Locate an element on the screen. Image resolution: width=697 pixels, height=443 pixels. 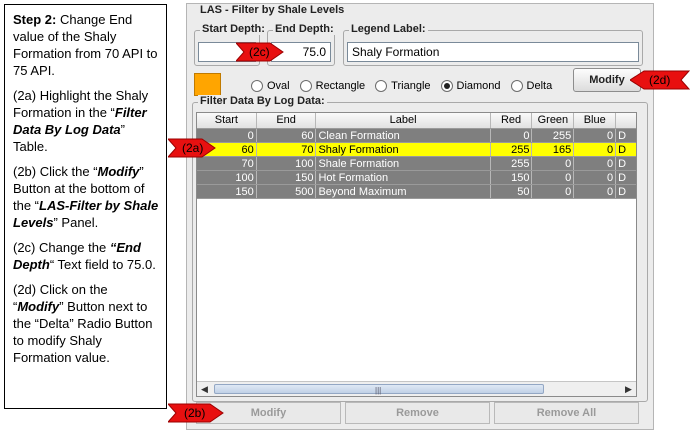
start-depth-label: Start Depth: is located at coordinates (233, 29).